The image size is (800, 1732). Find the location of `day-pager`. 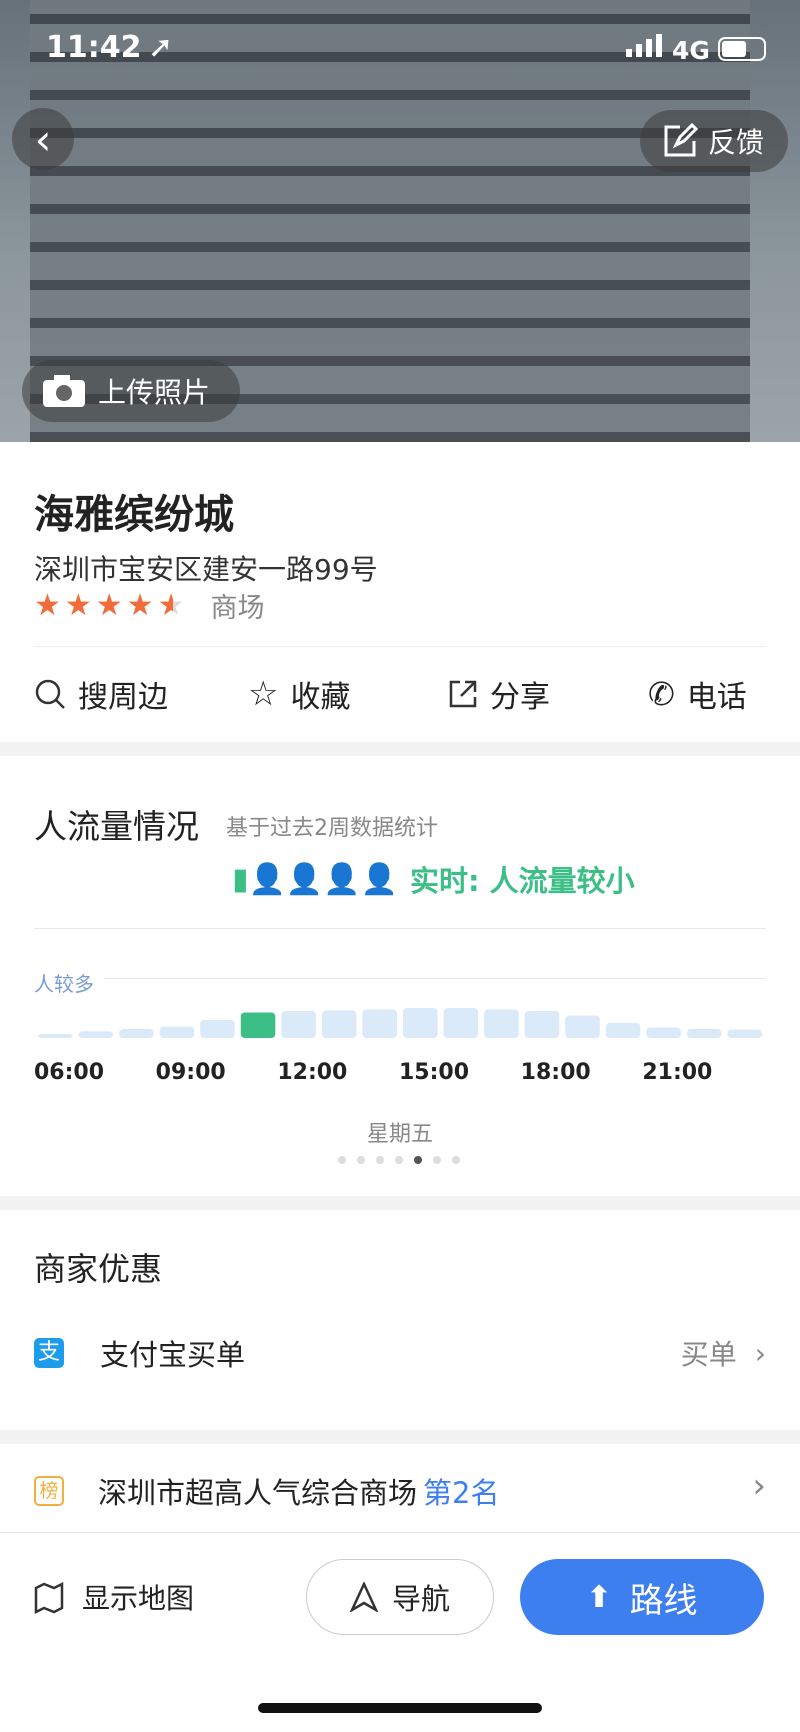

day-pager is located at coordinates (399, 1160).